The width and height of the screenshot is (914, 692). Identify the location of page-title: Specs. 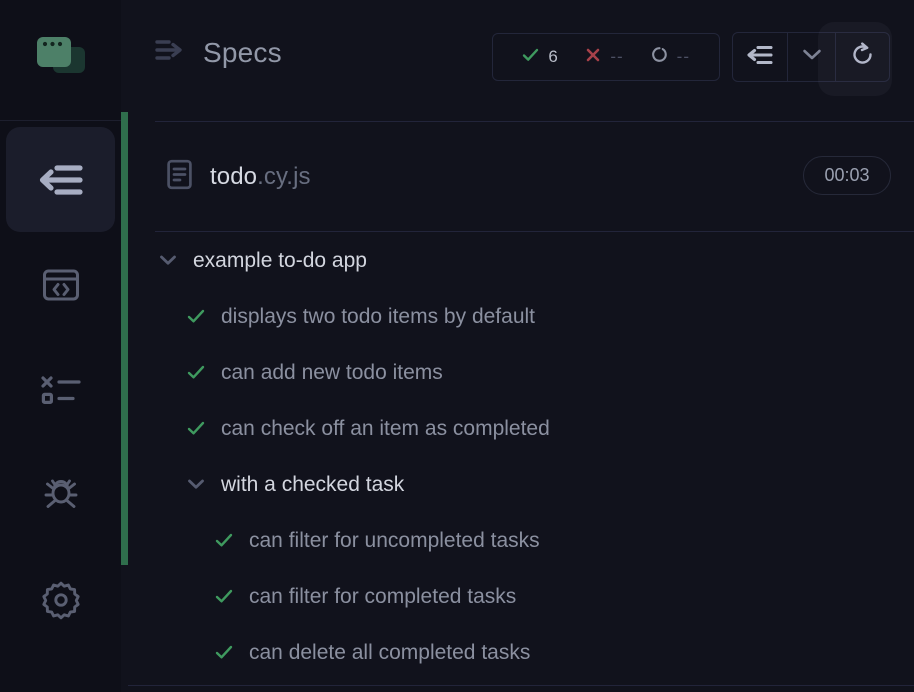
(242, 52).